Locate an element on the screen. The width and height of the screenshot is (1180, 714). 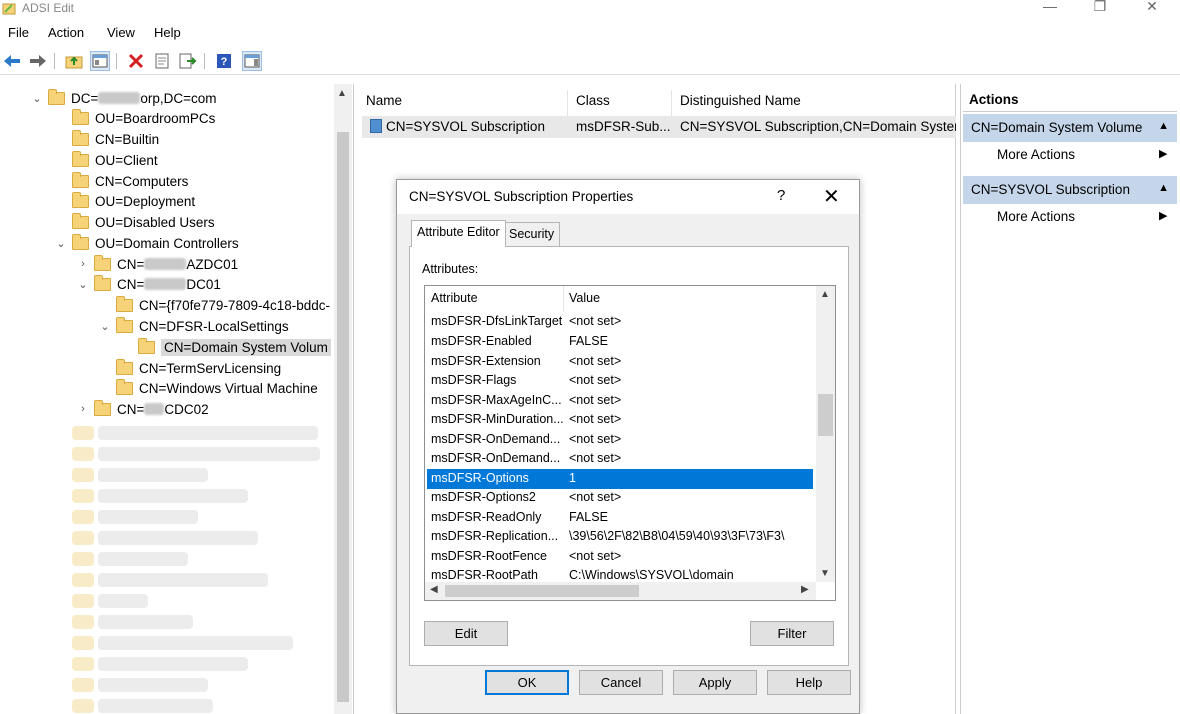
attribute-row: msDFSR-Options2 <not set> is located at coordinates (620, 498).